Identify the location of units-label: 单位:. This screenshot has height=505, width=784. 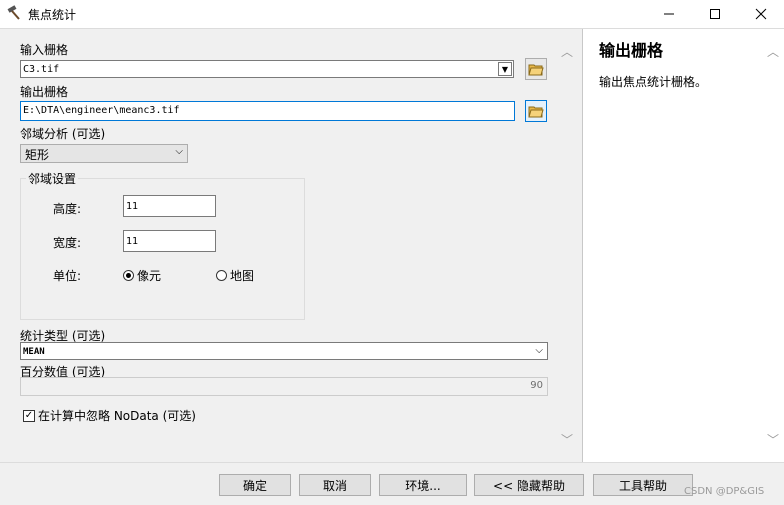
(67, 276).